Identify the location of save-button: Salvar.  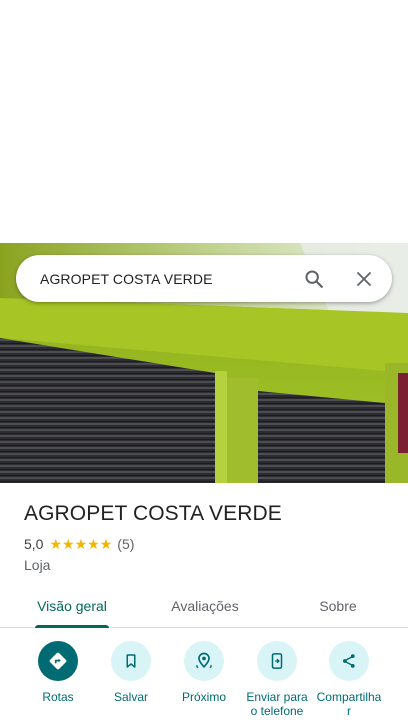
(131, 672).